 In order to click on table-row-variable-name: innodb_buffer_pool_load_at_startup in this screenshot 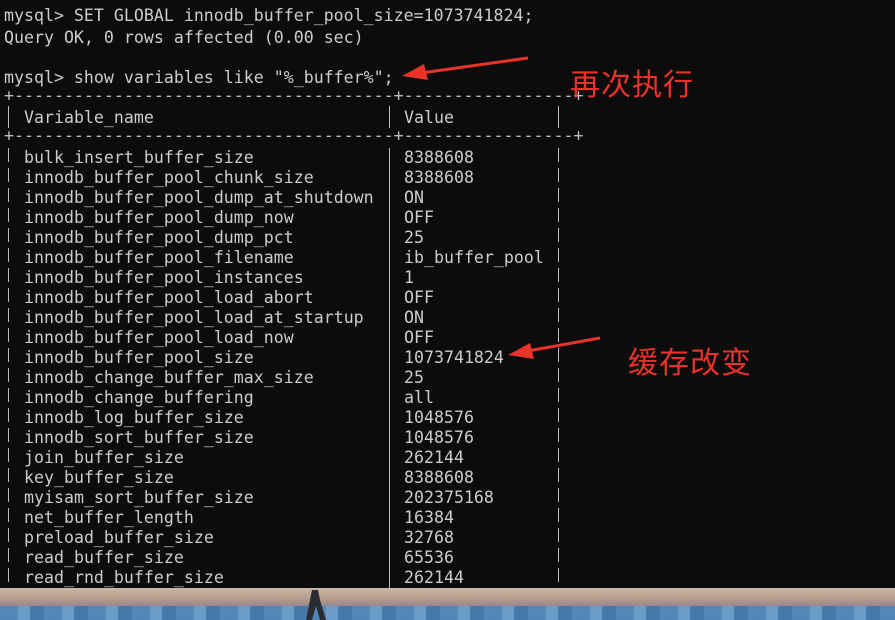, I will do `click(194, 317)`.